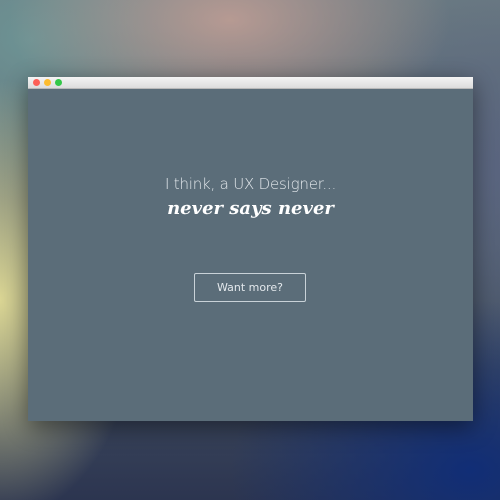 The image size is (500, 500). I want to click on hero-headline: never says never, so click(250, 208).